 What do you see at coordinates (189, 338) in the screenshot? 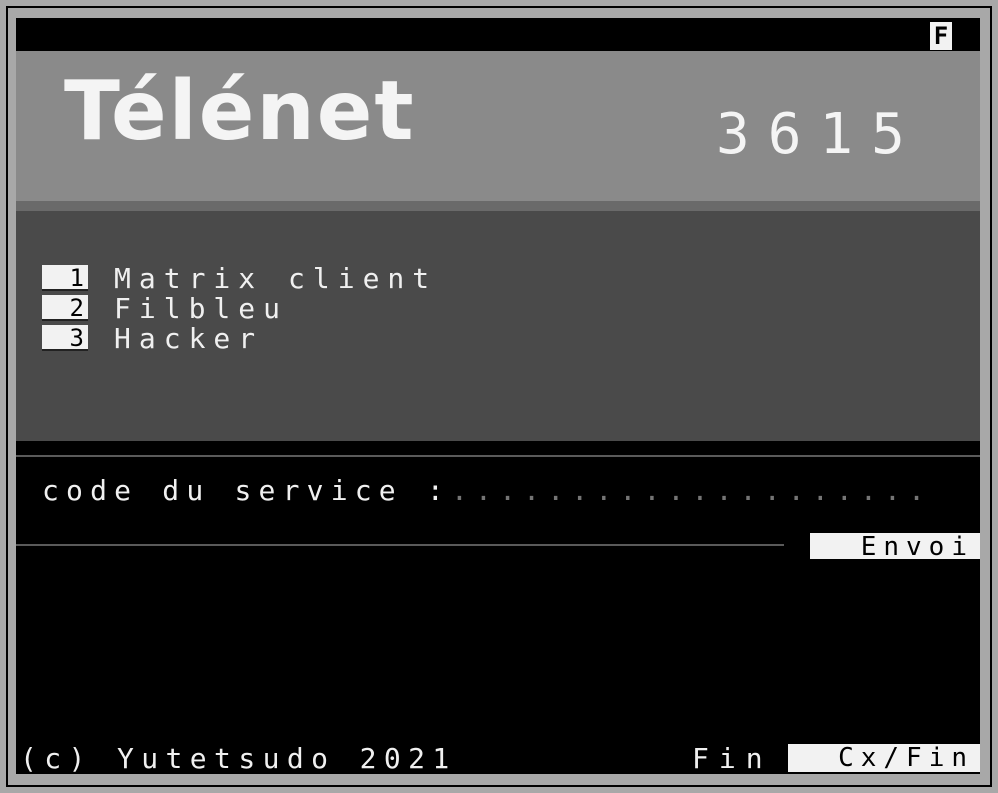
I see `menu-item-label: Hacker` at bounding box center [189, 338].